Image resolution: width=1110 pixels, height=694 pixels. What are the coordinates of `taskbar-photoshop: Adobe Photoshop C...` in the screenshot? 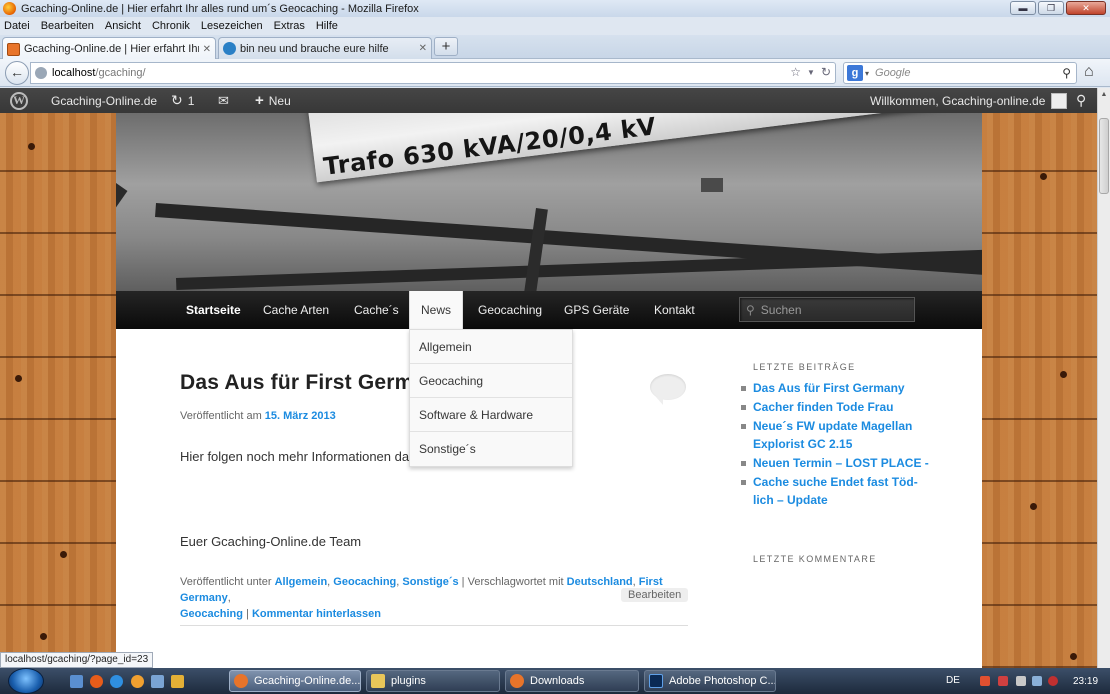 It's located at (710, 681).